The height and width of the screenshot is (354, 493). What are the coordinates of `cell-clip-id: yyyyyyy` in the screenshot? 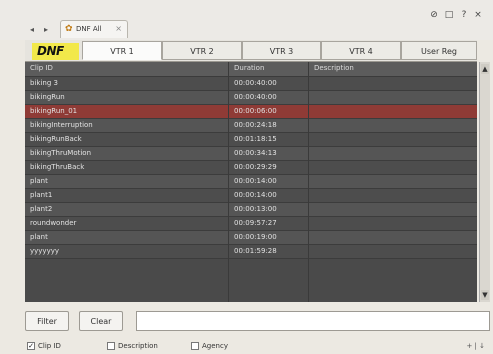 It's located at (44, 251).